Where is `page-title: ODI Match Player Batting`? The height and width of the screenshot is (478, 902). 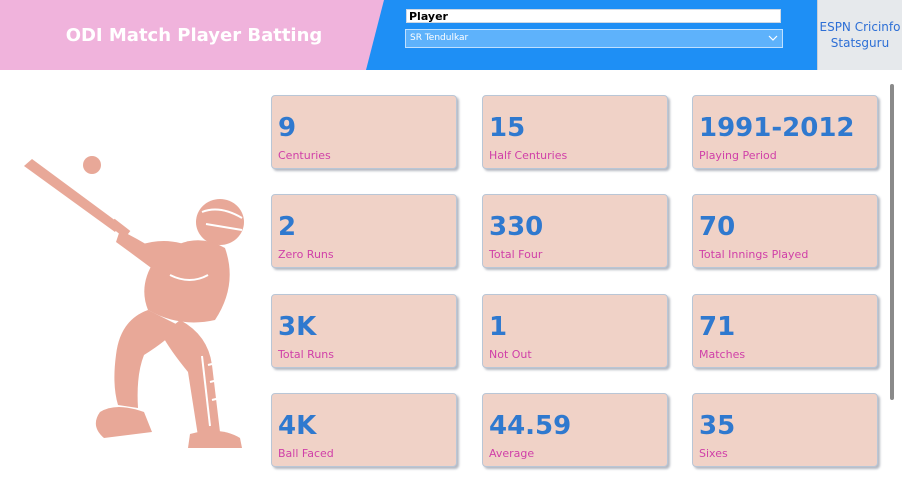
page-title: ODI Match Player Batting is located at coordinates (194, 35).